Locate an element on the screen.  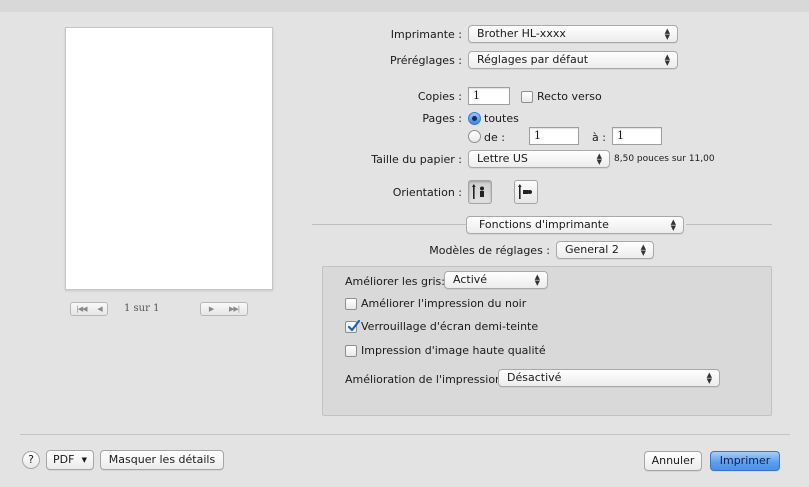
pages-to-label: à : is located at coordinates (599, 137).